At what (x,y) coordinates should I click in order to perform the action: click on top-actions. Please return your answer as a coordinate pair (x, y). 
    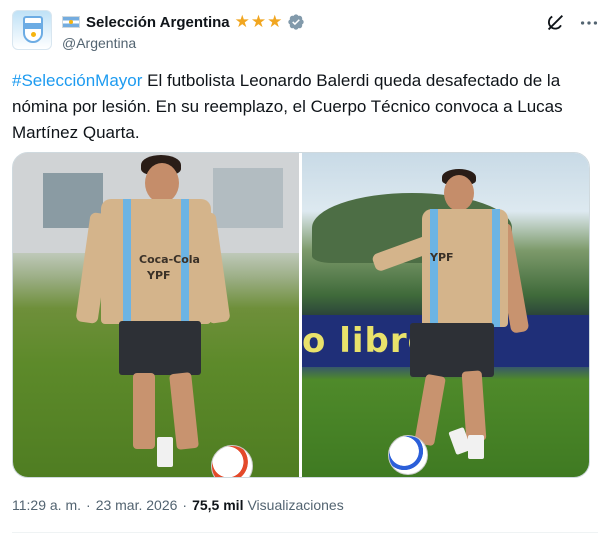
    Looking at the image, I should click on (566, 23).